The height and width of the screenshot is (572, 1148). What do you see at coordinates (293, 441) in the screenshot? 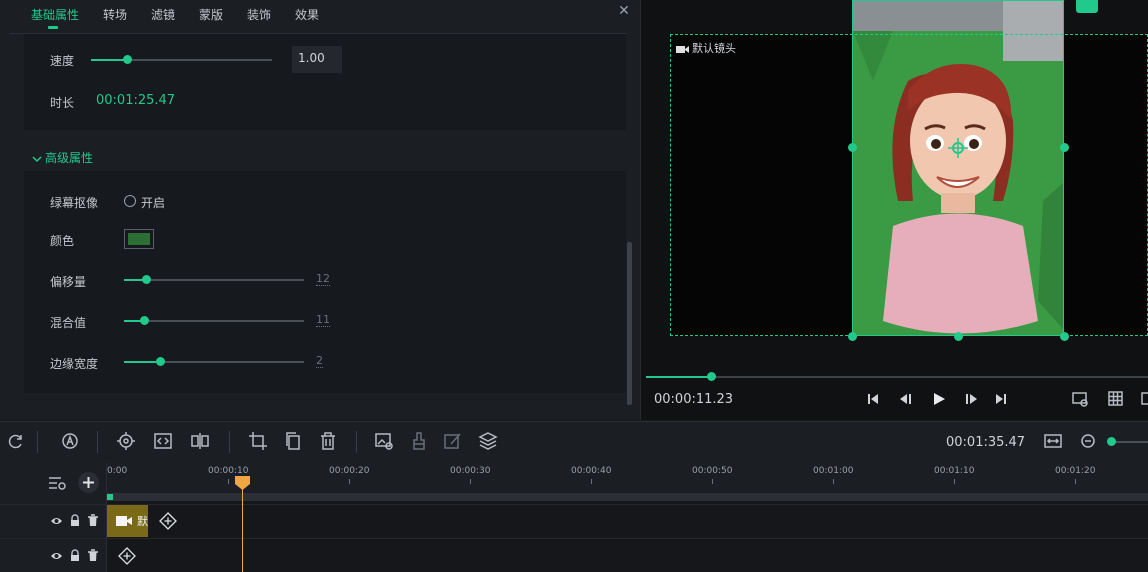
I see `copy-icon` at bounding box center [293, 441].